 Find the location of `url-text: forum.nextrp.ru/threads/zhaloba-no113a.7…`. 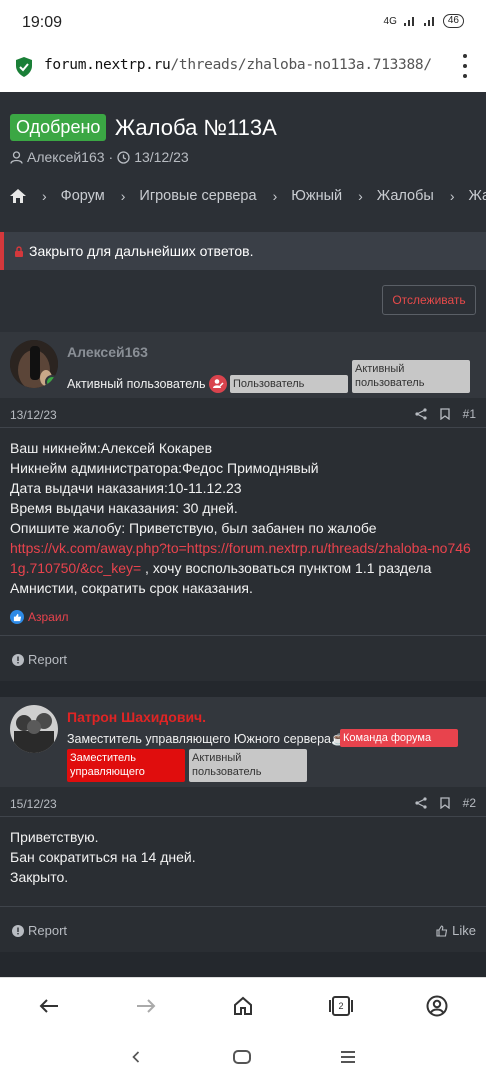

url-text: forum.nextrp.ru/threads/zhaloba-no113a.7… is located at coordinates (238, 65).